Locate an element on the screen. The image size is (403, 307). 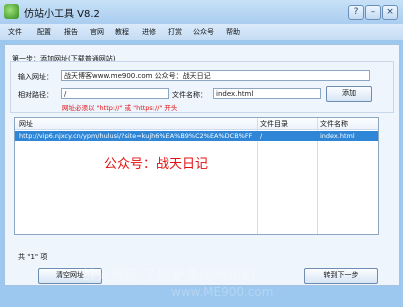
close-button: × is located at coordinates (390, 12).